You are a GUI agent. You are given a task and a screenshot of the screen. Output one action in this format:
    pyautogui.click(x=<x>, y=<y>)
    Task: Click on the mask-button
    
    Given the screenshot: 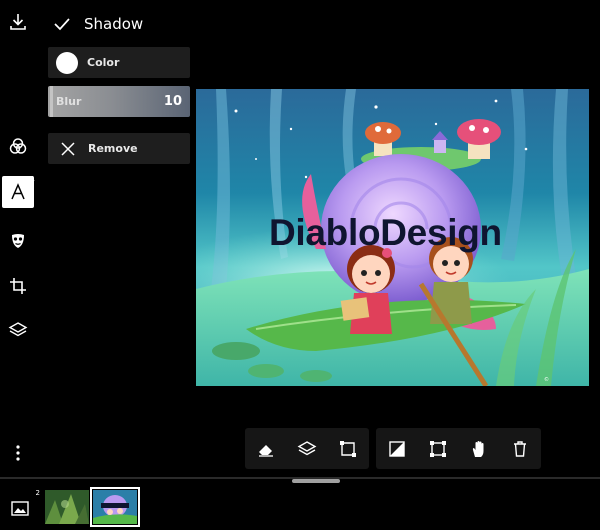 What is the action you would take?
    pyautogui.click(x=18, y=241)
    